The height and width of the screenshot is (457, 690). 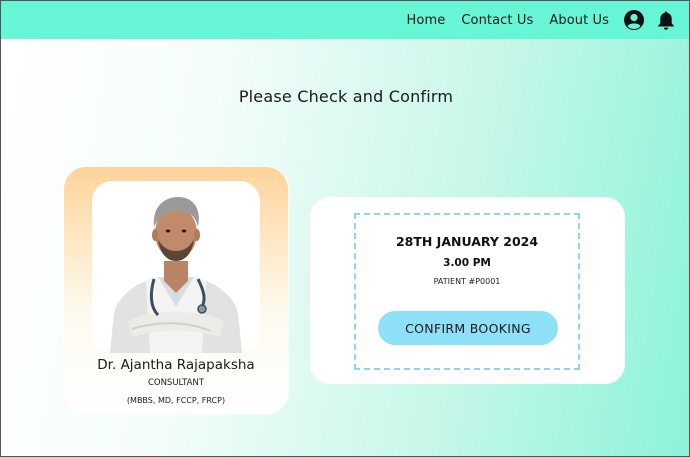 I want to click on doctor-qualifications: (MBBS, MD, FCCP, FRCP), so click(x=176, y=400).